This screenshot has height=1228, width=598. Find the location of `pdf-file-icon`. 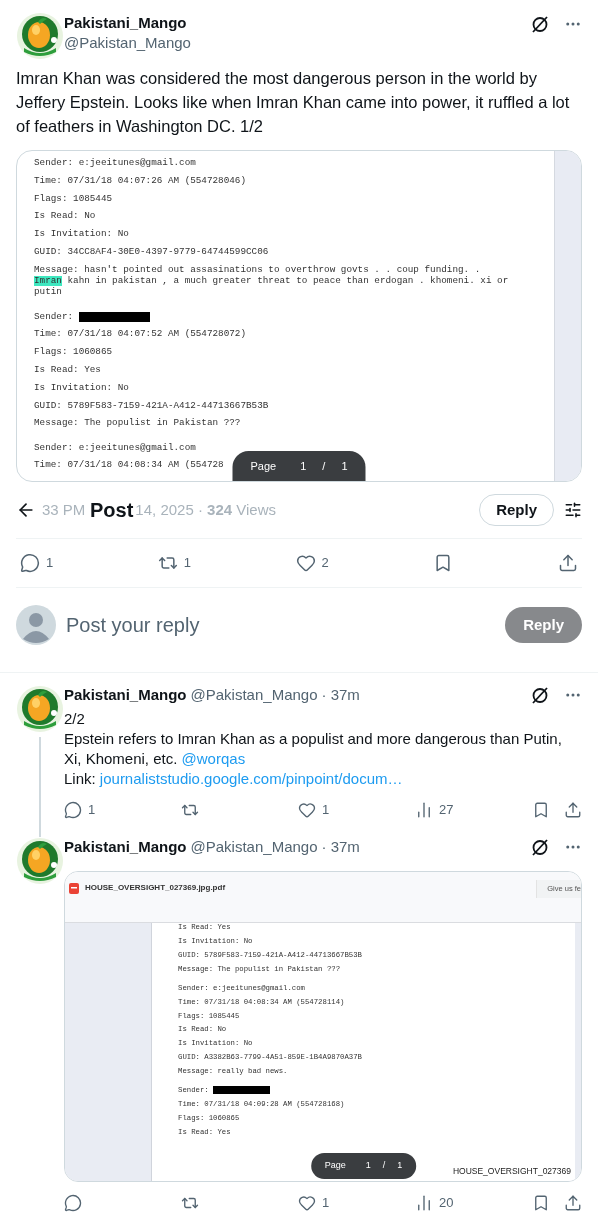

pdf-file-icon is located at coordinates (74, 888).